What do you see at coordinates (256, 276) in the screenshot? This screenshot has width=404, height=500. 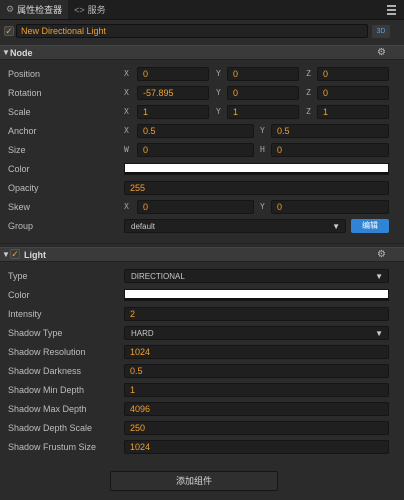 I see `light-type-select: DIRECTIONAL ▼` at bounding box center [256, 276].